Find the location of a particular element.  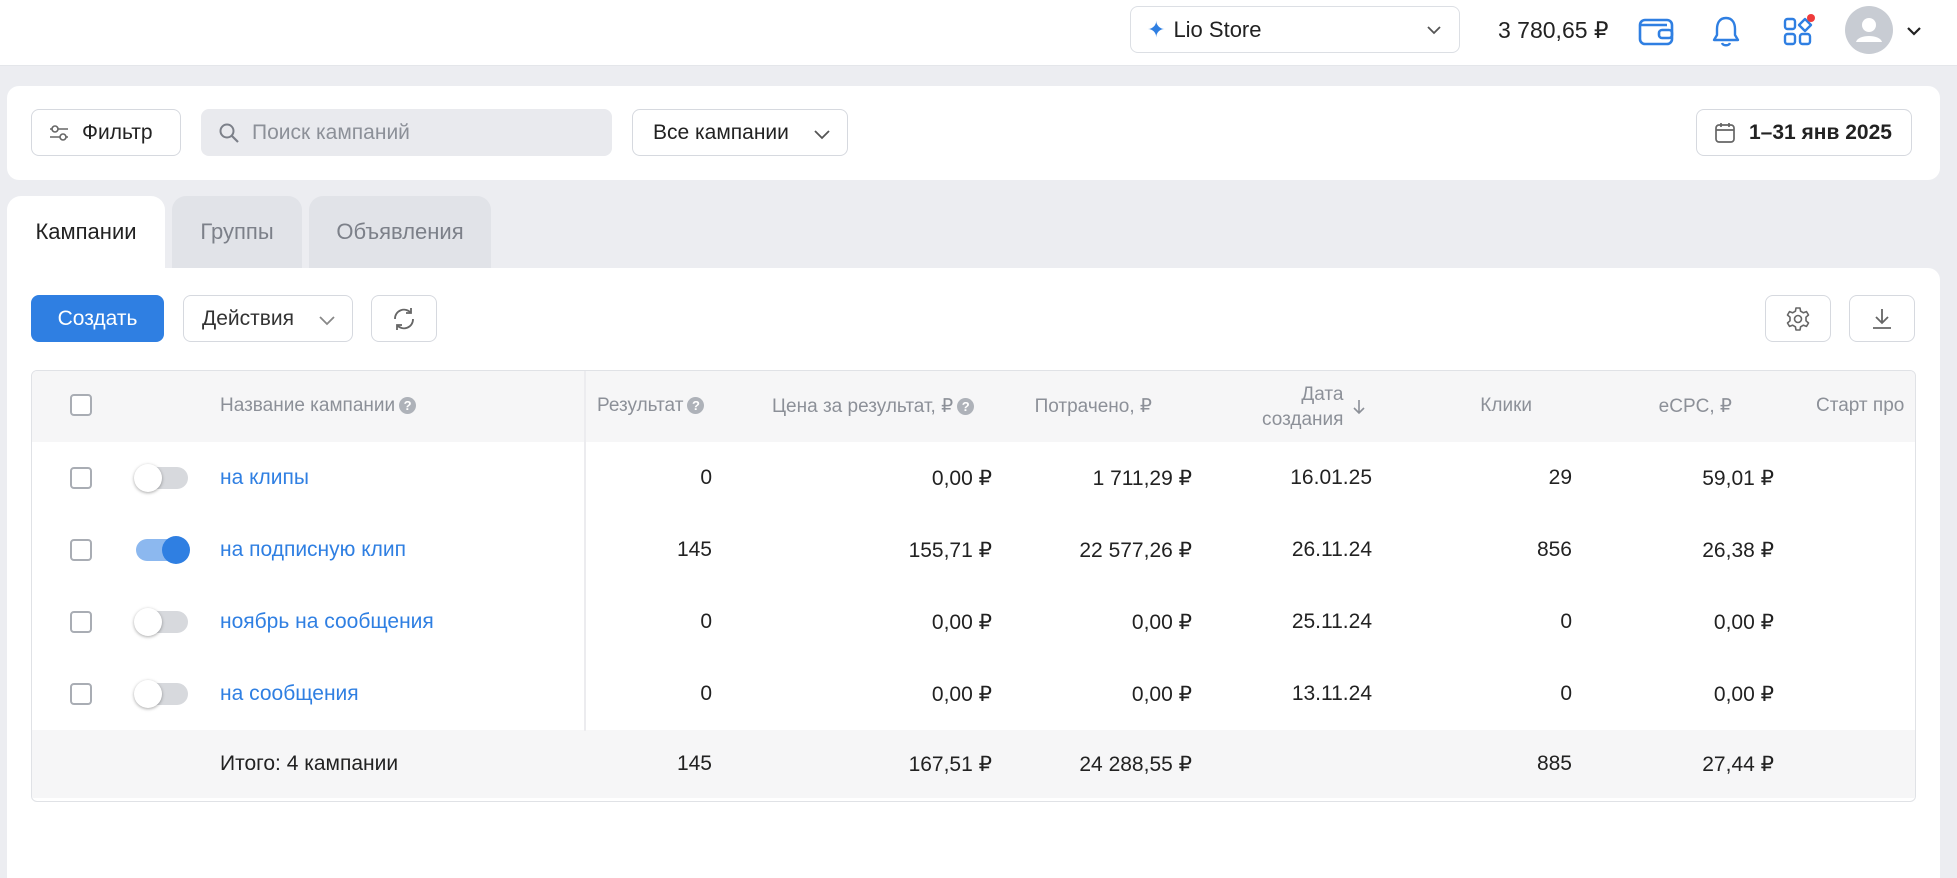

apps-grid-icon is located at coordinates (1799, 31).